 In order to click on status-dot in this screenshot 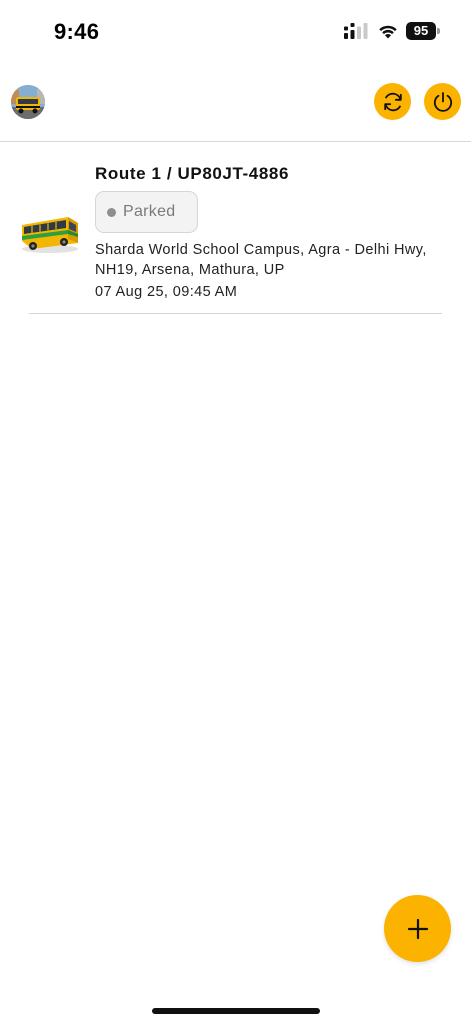, I will do `click(111, 212)`.